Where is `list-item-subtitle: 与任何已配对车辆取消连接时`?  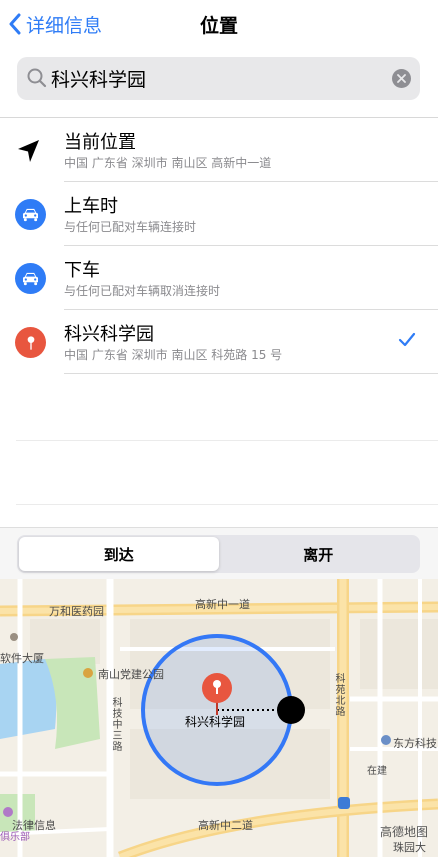 list-item-subtitle: 与任何已配对车辆取消连接时 is located at coordinates (142, 291).